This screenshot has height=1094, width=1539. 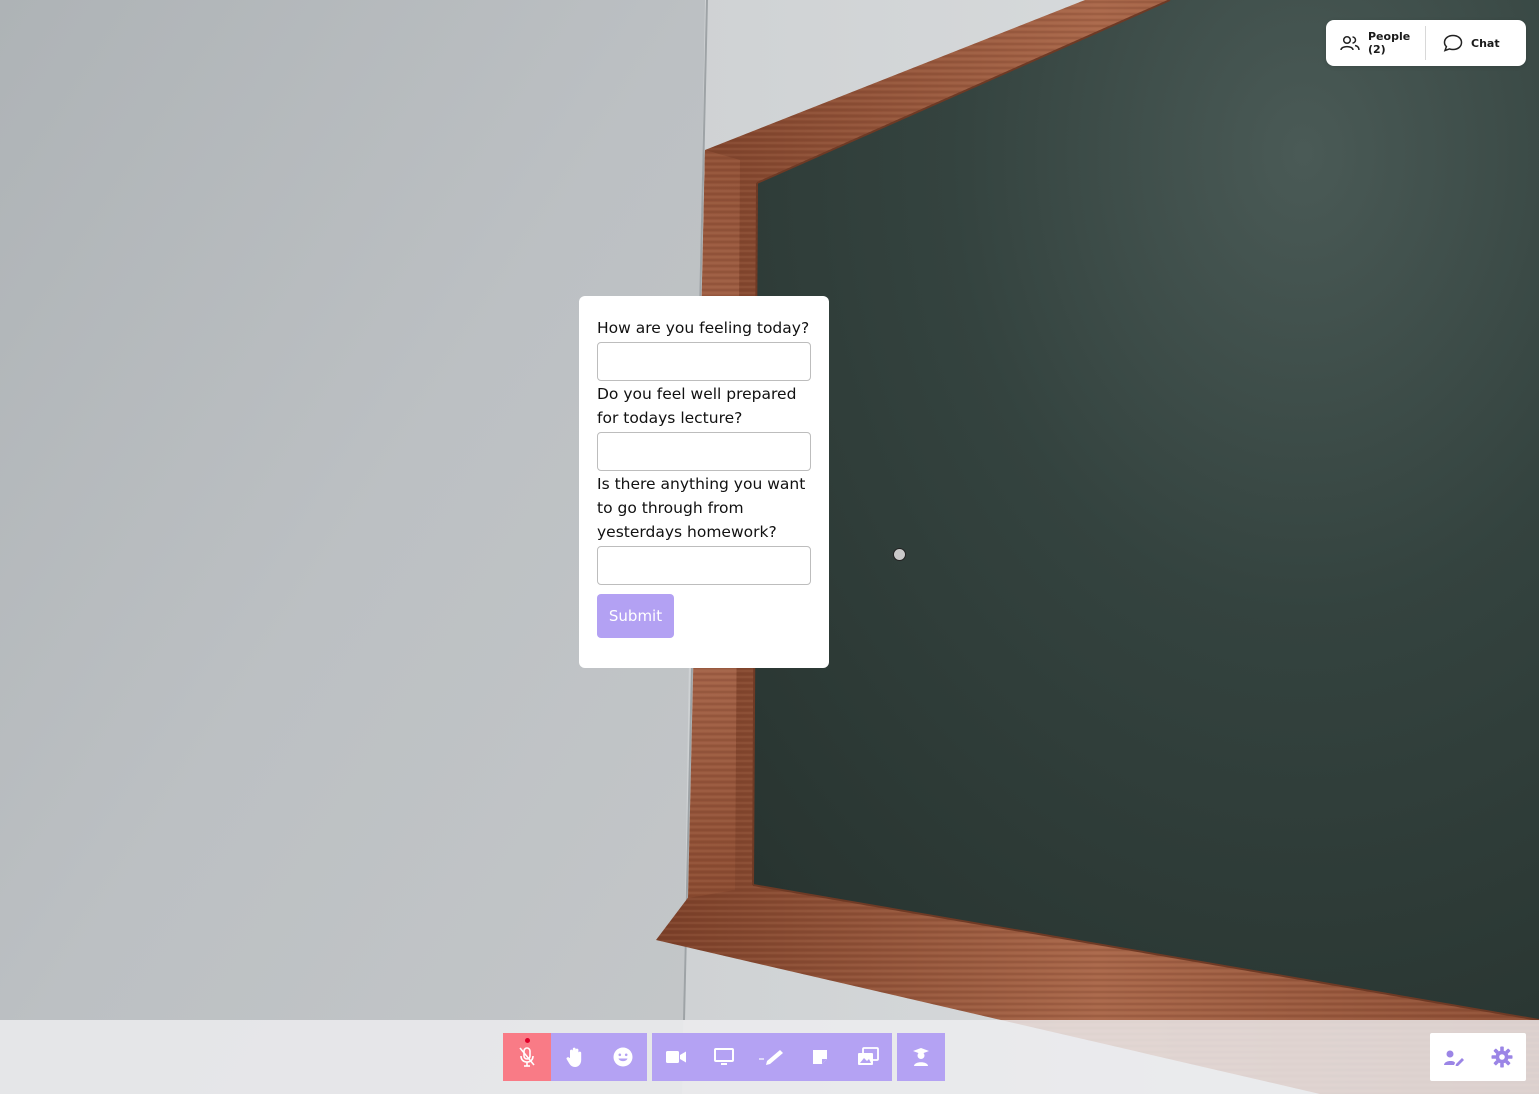 I want to click on pen-draw-icon, so click(x=771, y=1057).